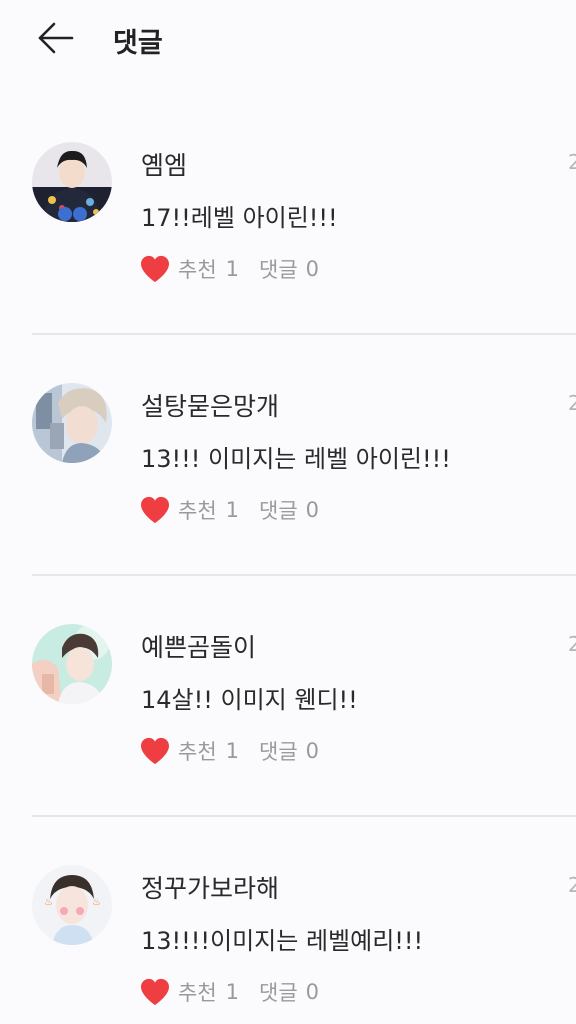 Image resolution: width=576 pixels, height=1024 pixels. I want to click on comment-author: 설탕묻은망개, so click(210, 405).